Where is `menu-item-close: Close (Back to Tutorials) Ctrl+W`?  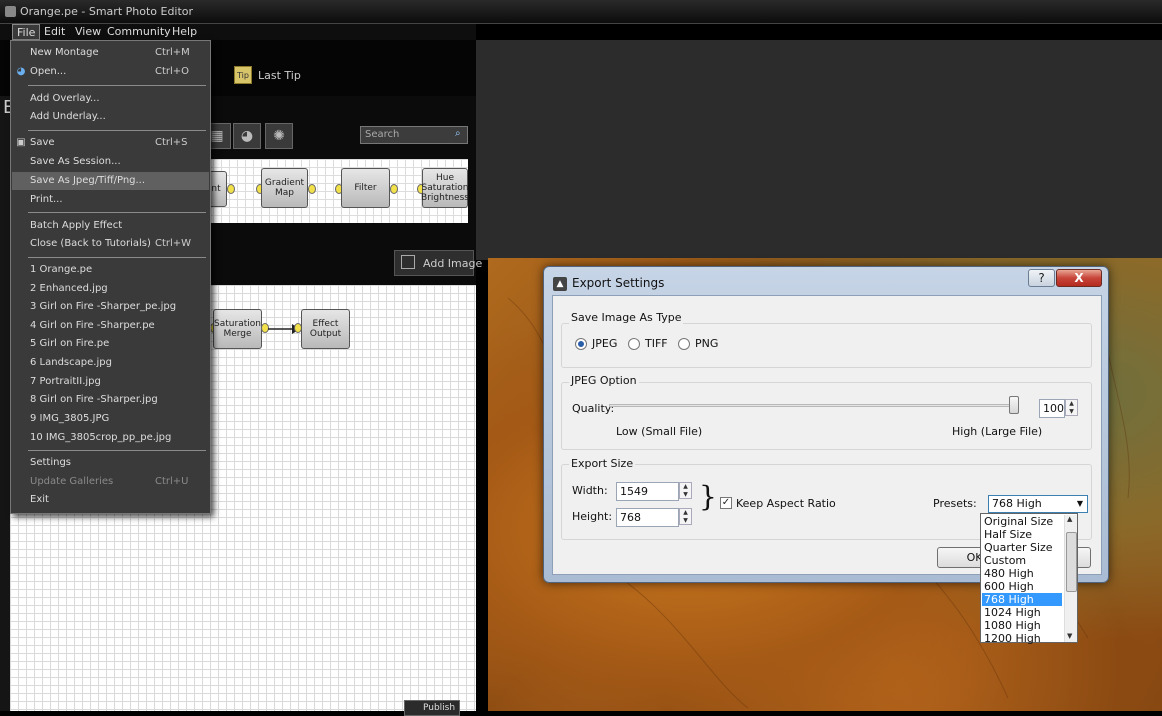 menu-item-close: Close (Back to Tutorials) Ctrl+W is located at coordinates (110, 244).